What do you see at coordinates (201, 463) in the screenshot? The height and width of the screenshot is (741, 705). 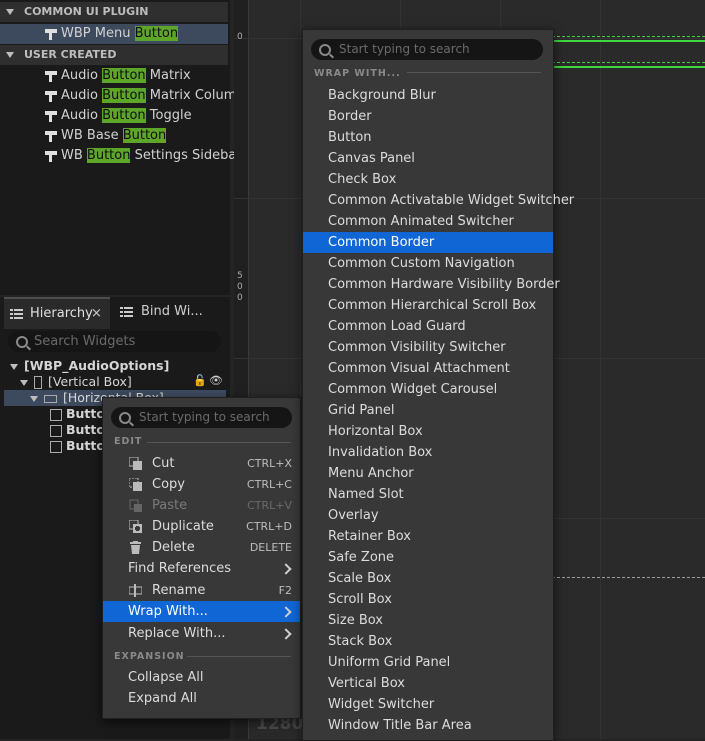 I see `menu-item-cut: Cut CTRL+X` at bounding box center [201, 463].